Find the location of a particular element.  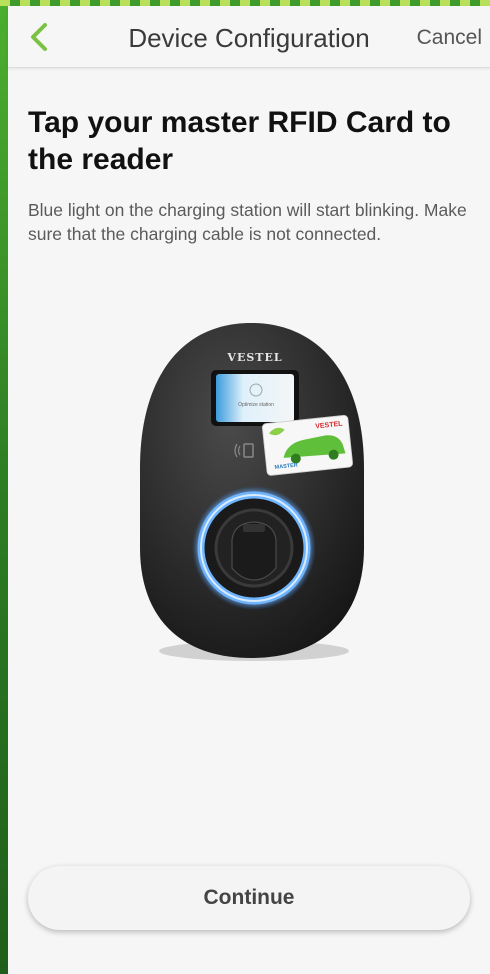

background-frame-left is located at coordinates (4, 487).